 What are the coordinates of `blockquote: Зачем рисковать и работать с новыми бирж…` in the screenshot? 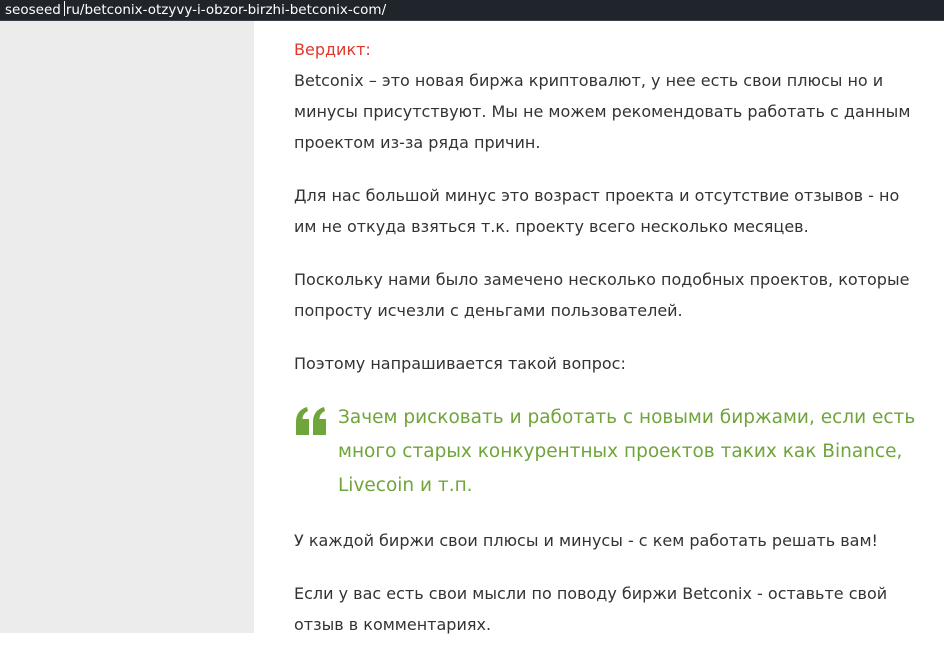 It's located at (609, 452).